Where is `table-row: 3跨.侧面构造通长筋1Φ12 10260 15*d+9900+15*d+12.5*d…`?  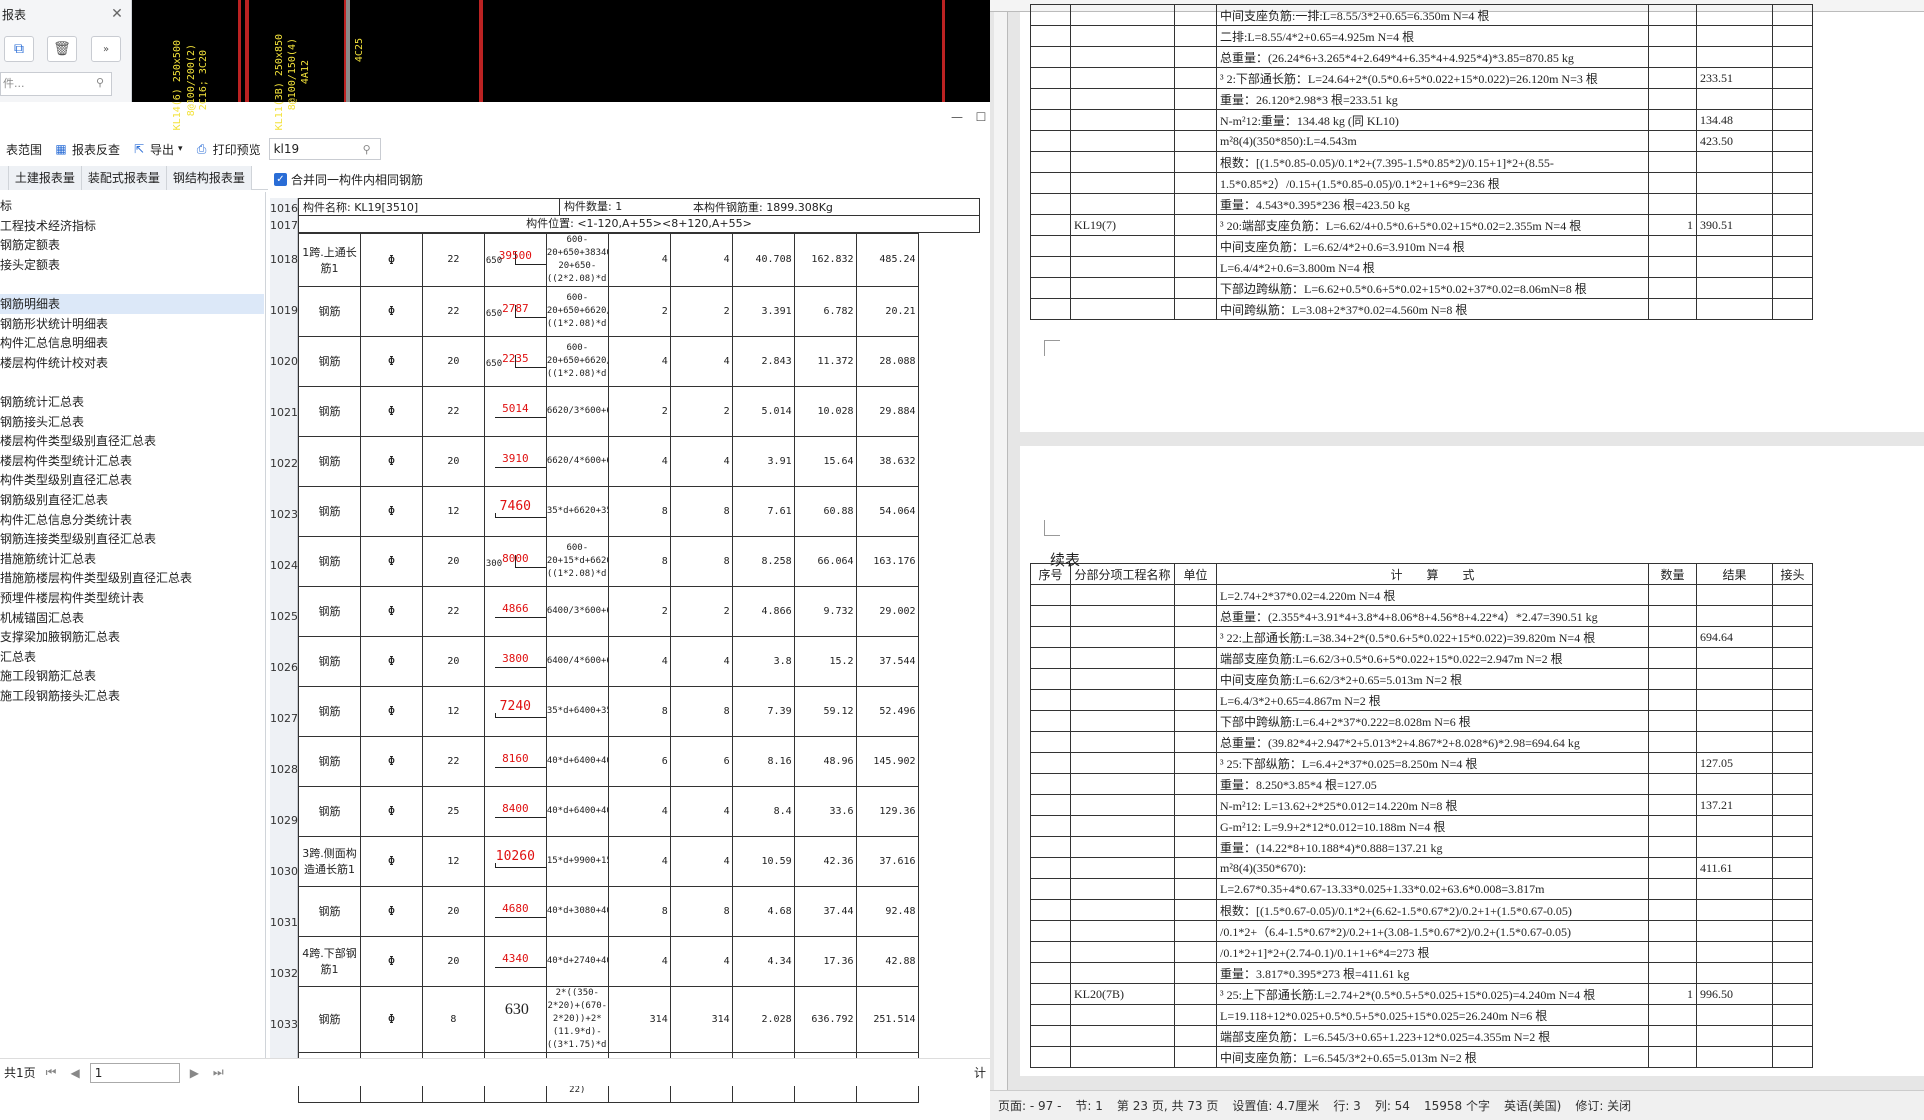
table-row: 3跨.侧面构造通长筋1Φ12 10260 15*d+9900+15*d+12.5*d… is located at coordinates (639, 861).